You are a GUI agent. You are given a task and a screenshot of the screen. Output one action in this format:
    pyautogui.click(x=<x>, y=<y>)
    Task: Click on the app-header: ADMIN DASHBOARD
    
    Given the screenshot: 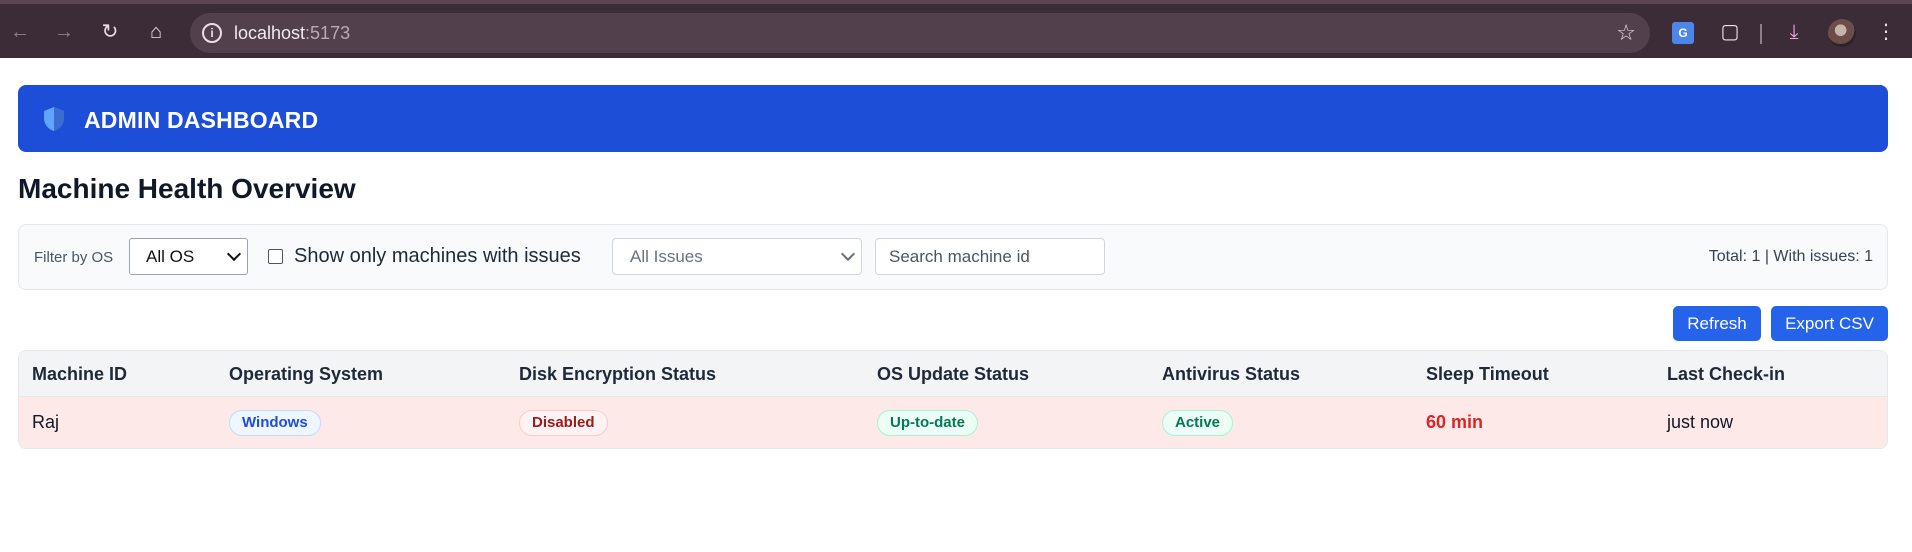 What is the action you would take?
    pyautogui.click(x=953, y=118)
    